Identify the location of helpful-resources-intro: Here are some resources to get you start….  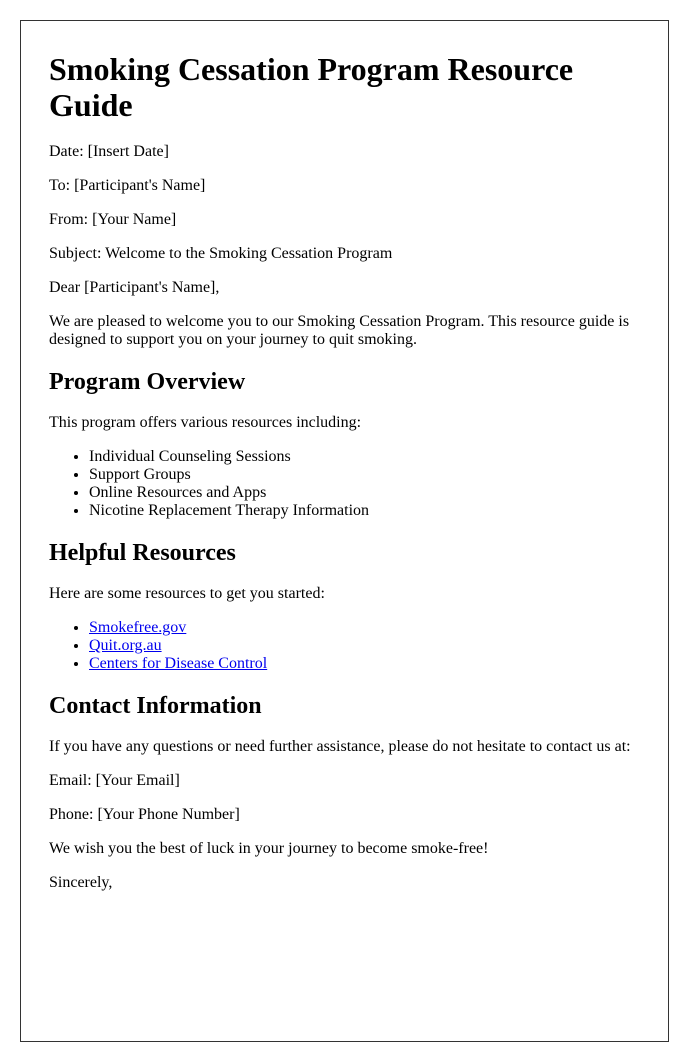
(187, 593).